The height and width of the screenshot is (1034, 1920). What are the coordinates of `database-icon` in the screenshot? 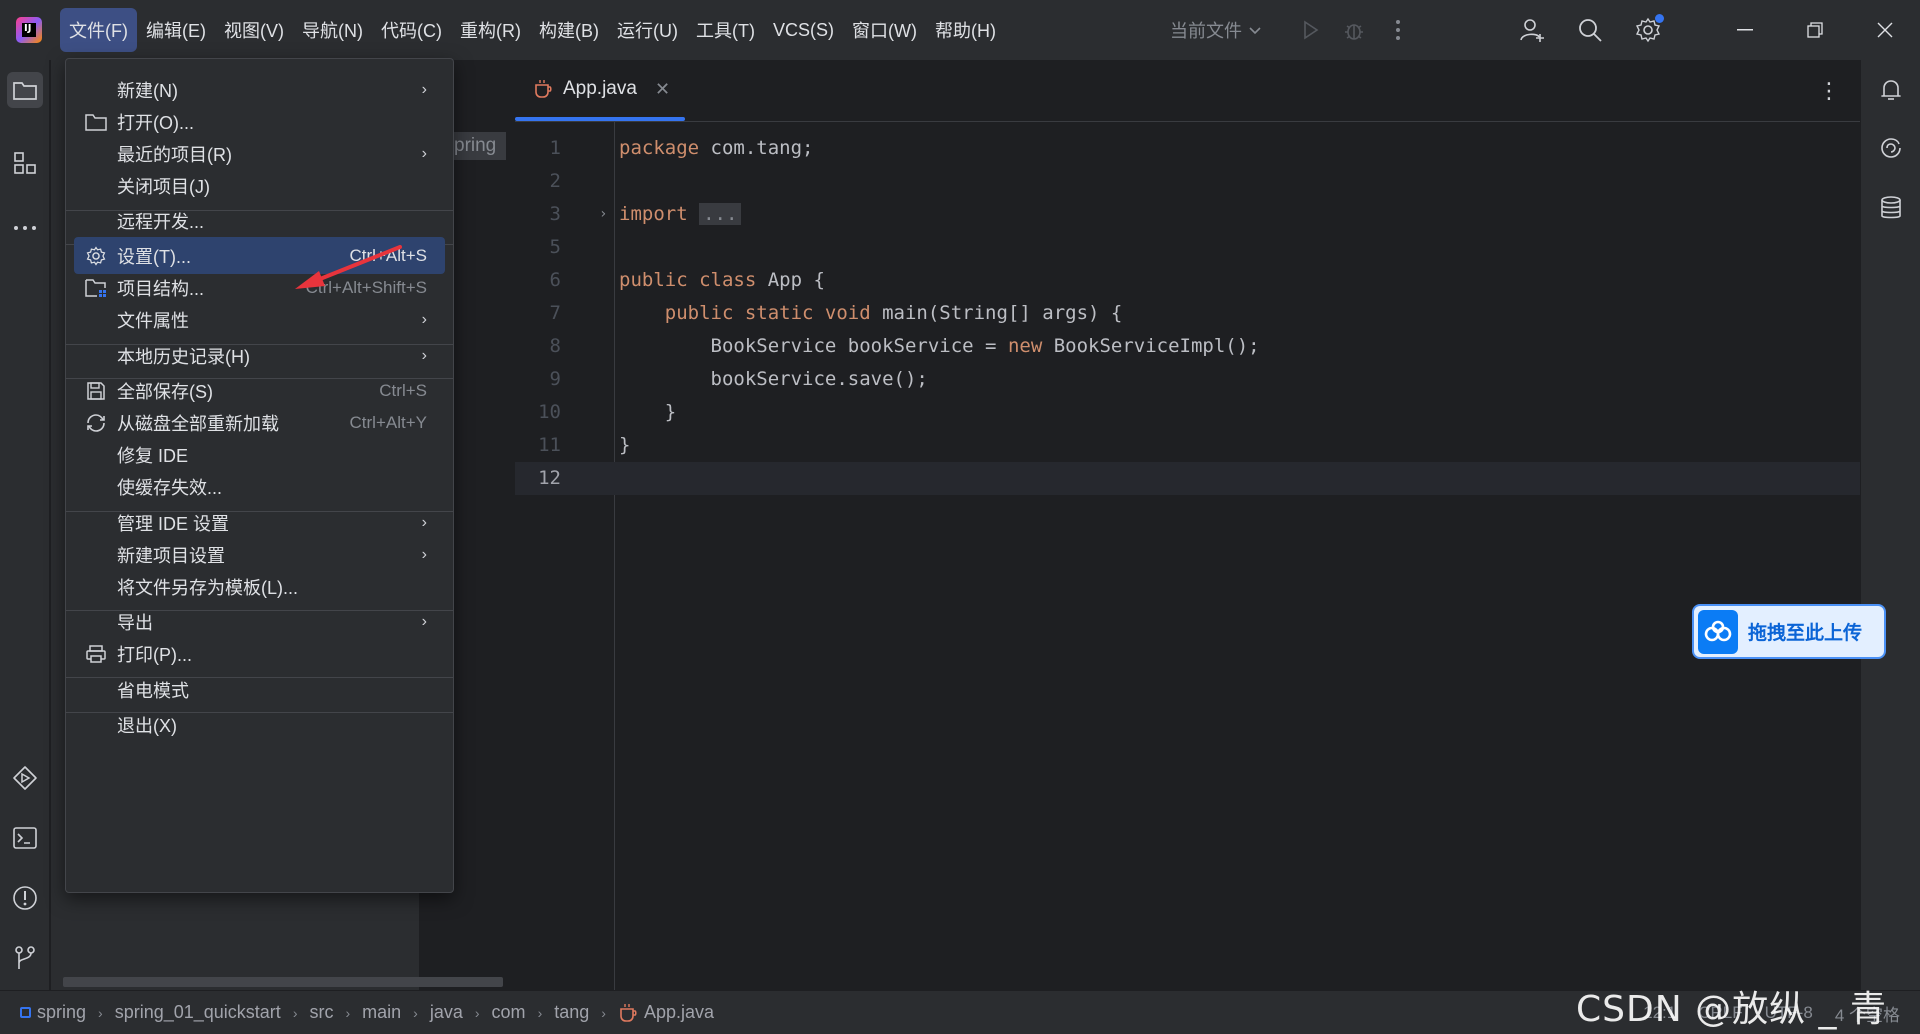 It's located at (1891, 208).